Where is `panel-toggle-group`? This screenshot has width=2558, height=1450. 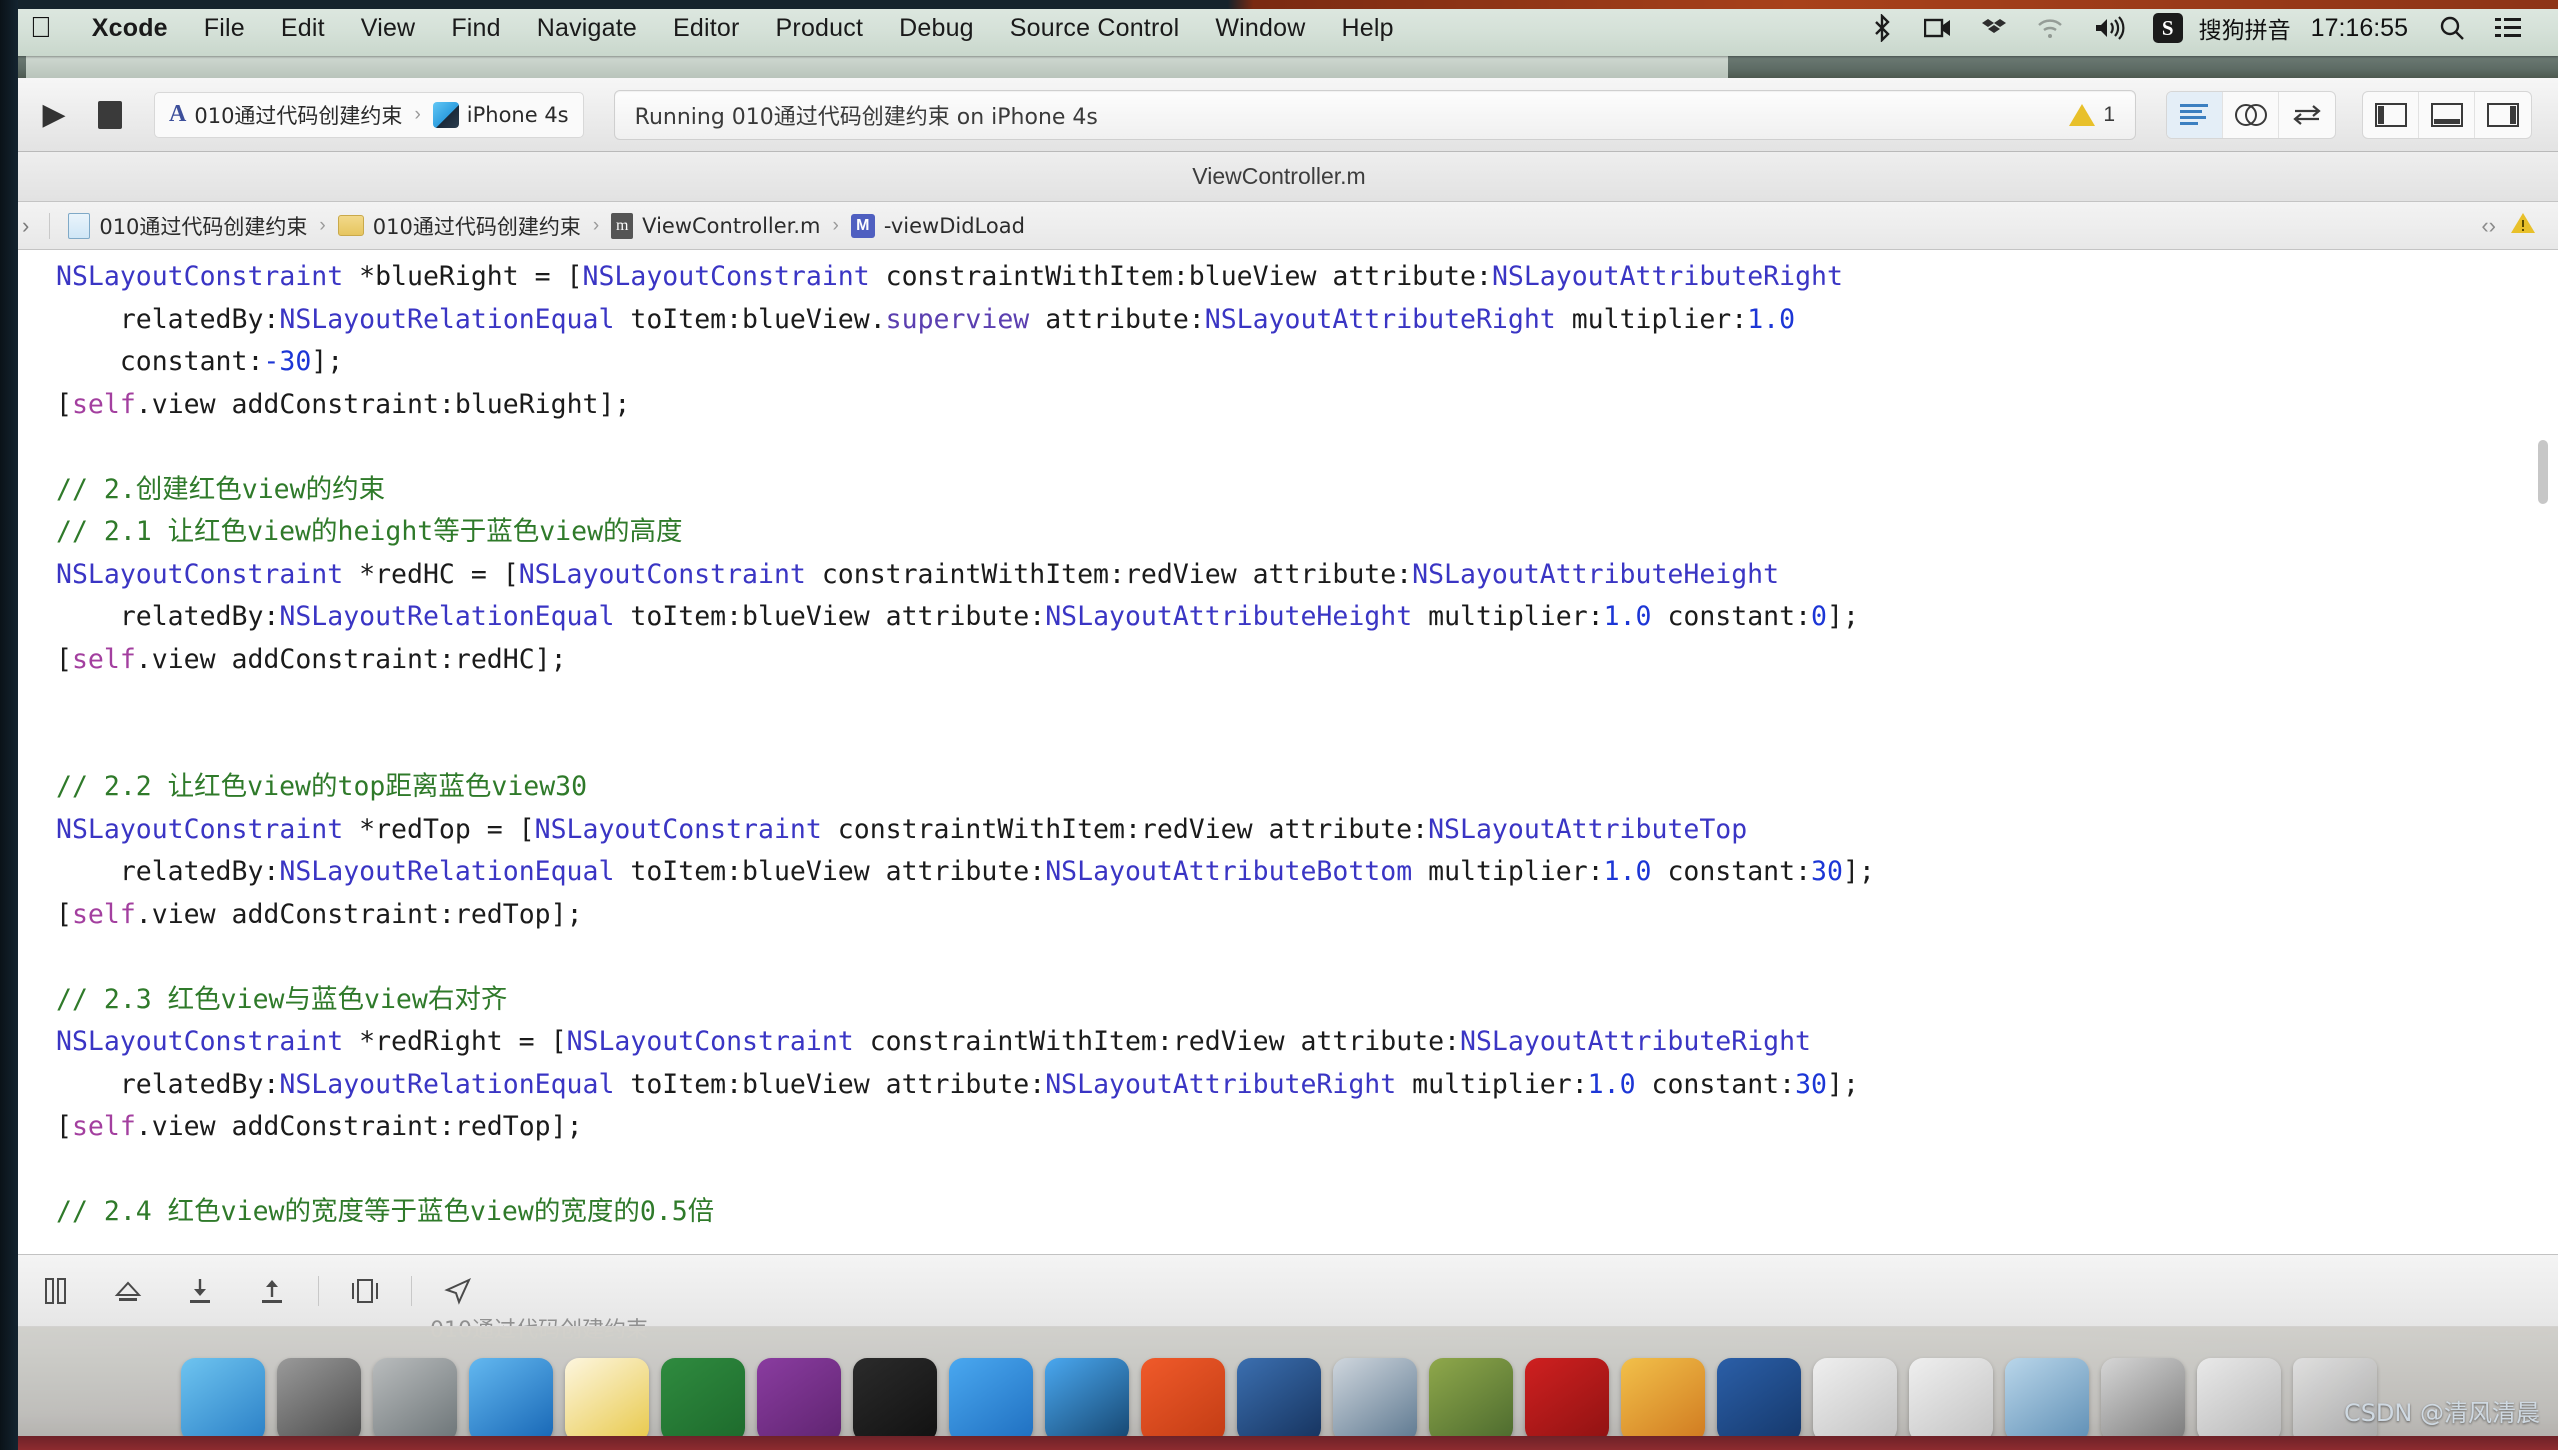
panel-toggle-group is located at coordinates (2447, 114).